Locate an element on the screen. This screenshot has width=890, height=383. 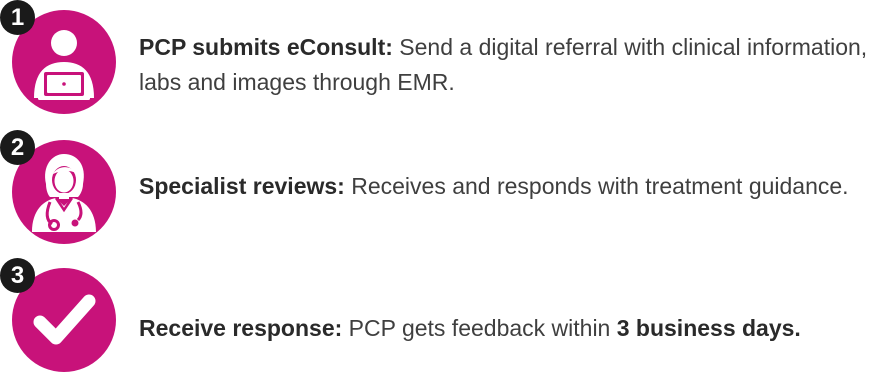
step-3-body: PCP gets feedback within is located at coordinates (479, 328).